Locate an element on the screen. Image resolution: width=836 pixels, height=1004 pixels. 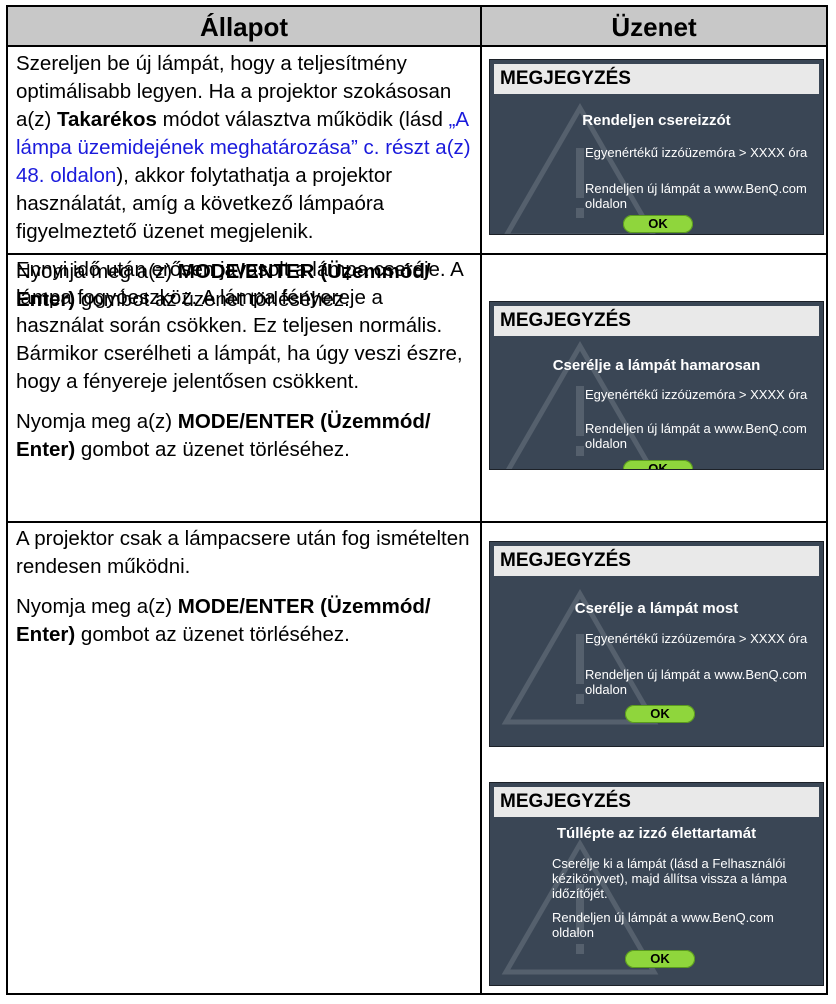
dialog-heading: Túllépte az izzó élettartamát is located at coordinates (656, 833).